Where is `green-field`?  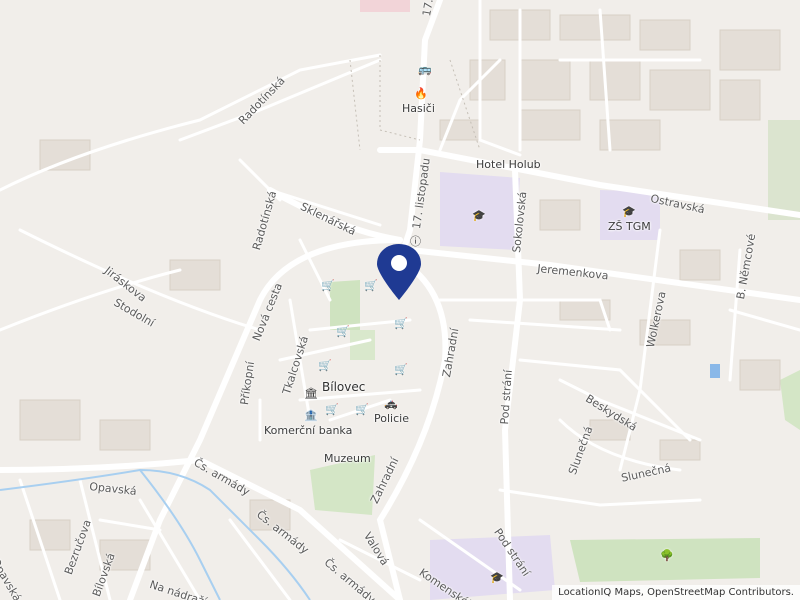 green-field is located at coordinates (784, 170).